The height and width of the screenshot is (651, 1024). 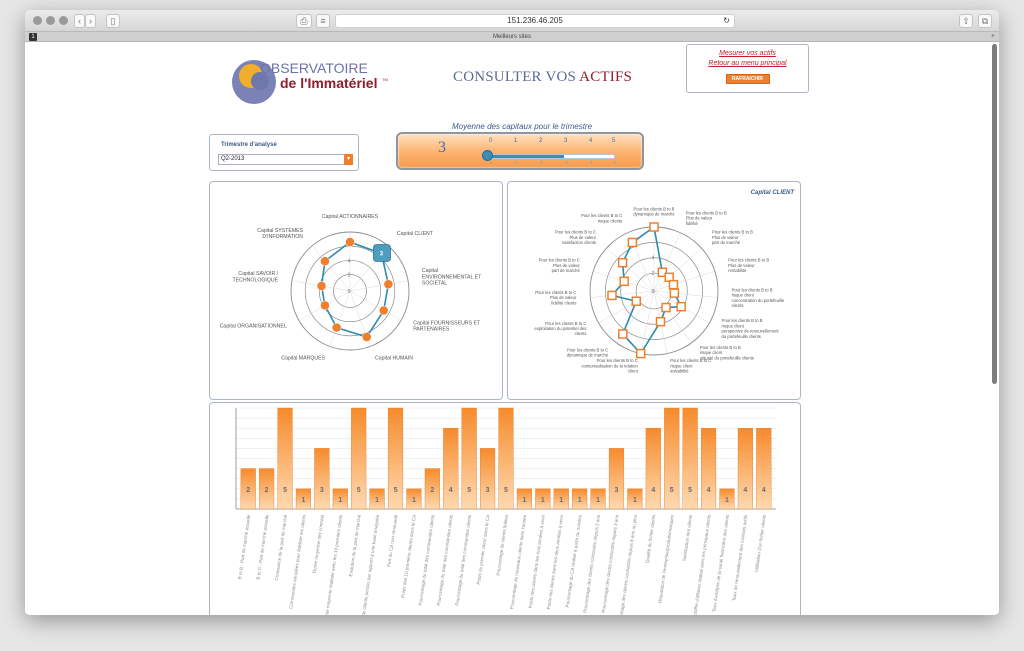 What do you see at coordinates (248, 490) in the screenshot?
I see `bar-value-label-0: 2` at bounding box center [248, 490].